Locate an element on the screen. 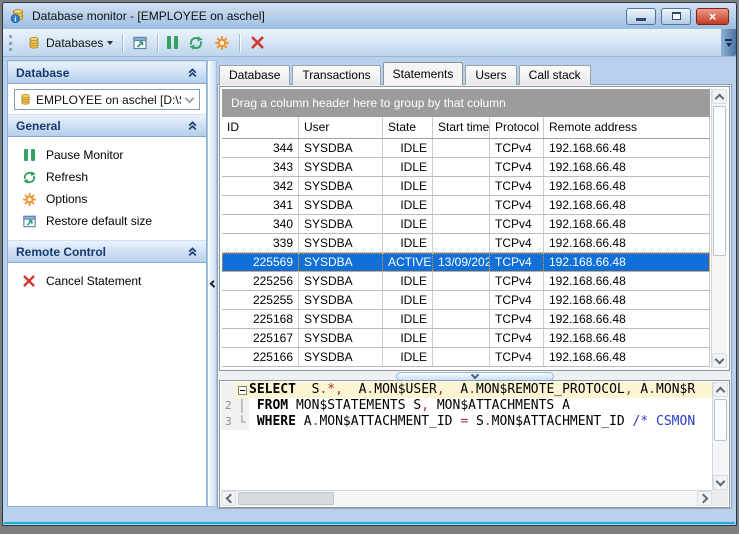 This screenshot has width=739, height=534. tab-statements: Statements is located at coordinates (423, 73).